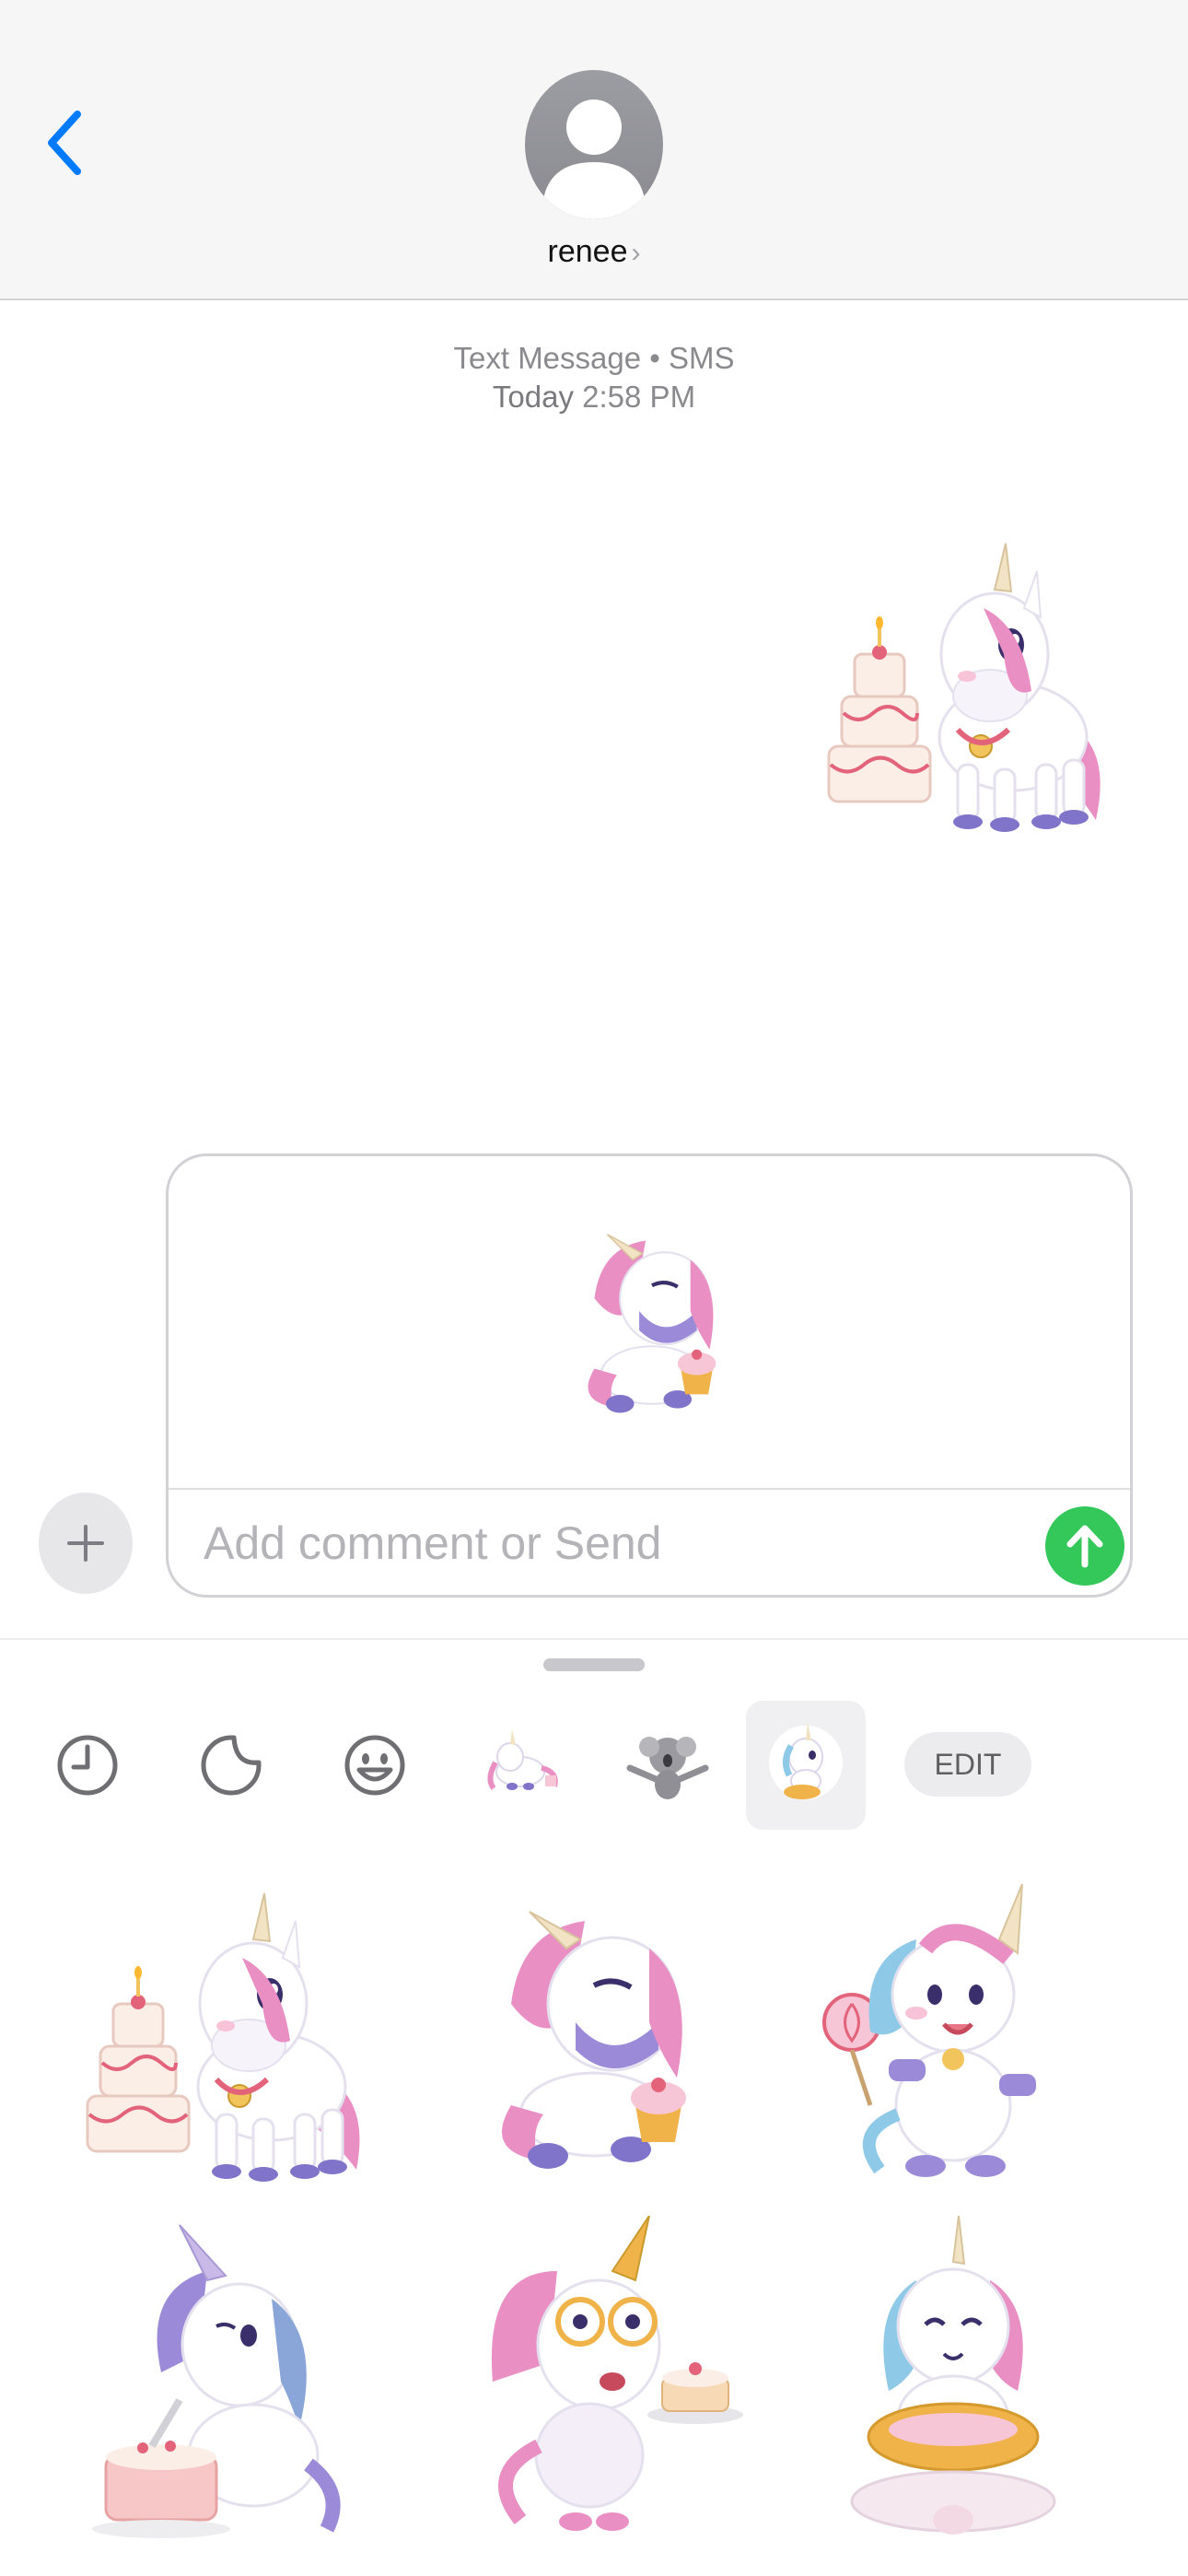 This screenshot has height=2576, width=1188. Describe the element at coordinates (533, 397) in the screenshot. I see `date-prefix: Today` at that location.